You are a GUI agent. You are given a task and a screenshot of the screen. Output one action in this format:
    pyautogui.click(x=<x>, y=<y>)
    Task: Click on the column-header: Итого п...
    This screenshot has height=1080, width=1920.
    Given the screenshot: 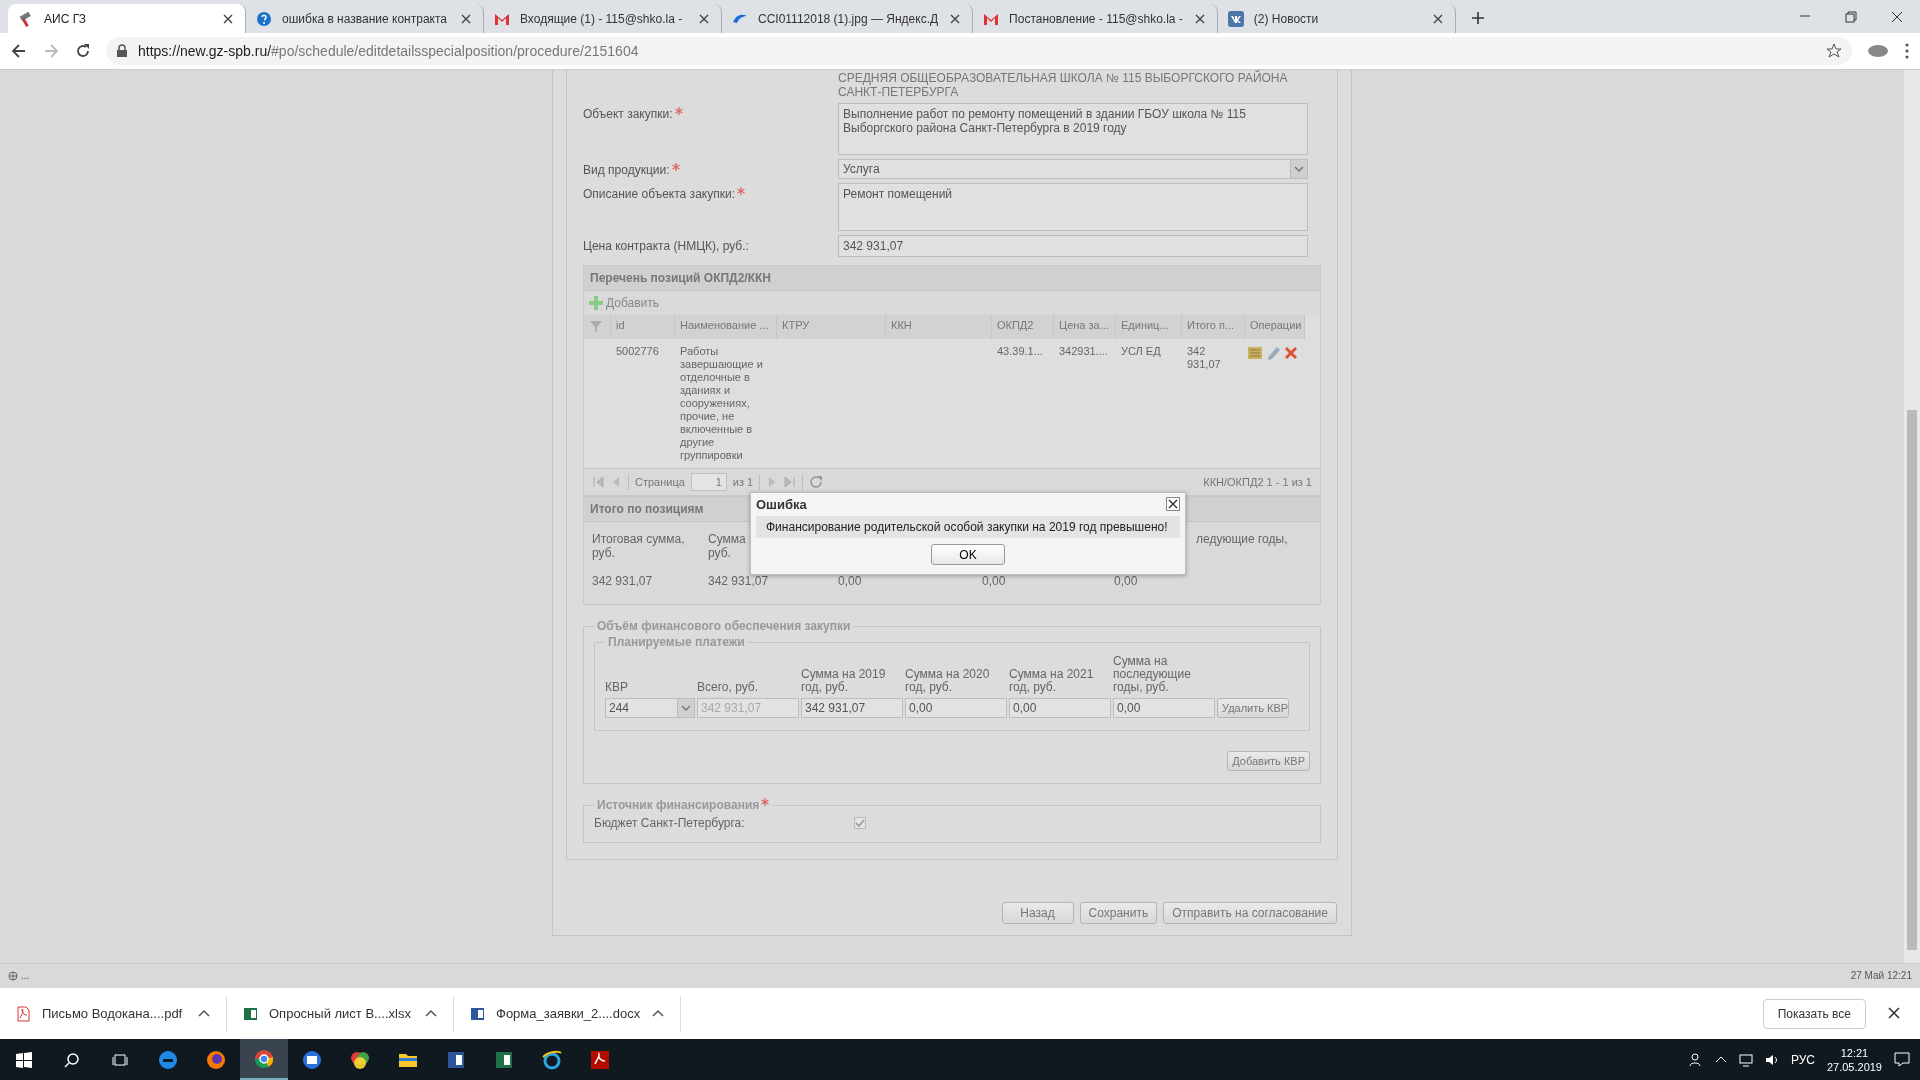 What is the action you would take?
    pyautogui.click(x=1213, y=327)
    